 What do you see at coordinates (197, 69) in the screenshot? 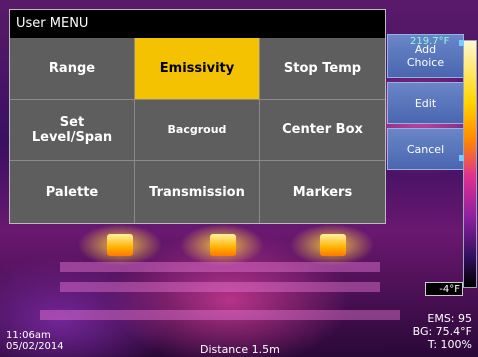
I see `menu-item-emissivity: Emissivity` at bounding box center [197, 69].